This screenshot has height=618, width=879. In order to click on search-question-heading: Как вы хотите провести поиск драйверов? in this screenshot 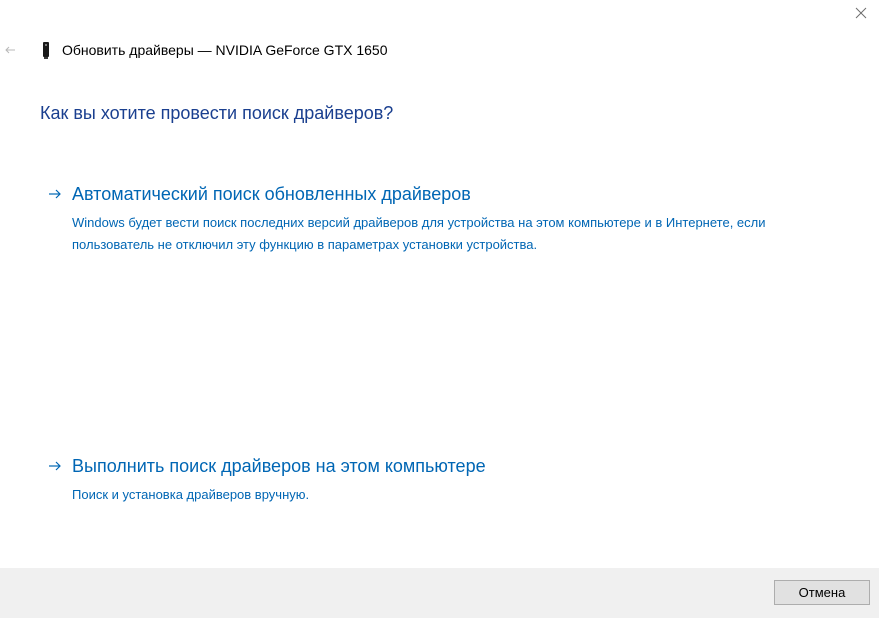, I will do `click(217, 113)`.